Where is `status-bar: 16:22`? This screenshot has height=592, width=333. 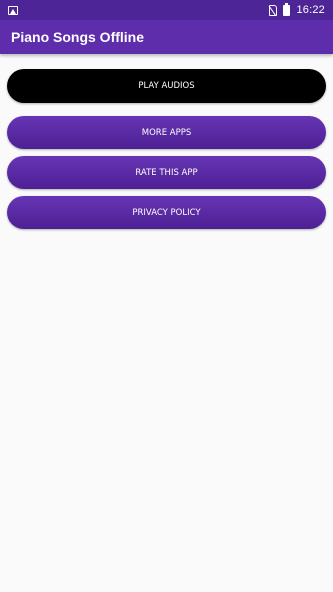
status-bar: 16:22 is located at coordinates (166, 10).